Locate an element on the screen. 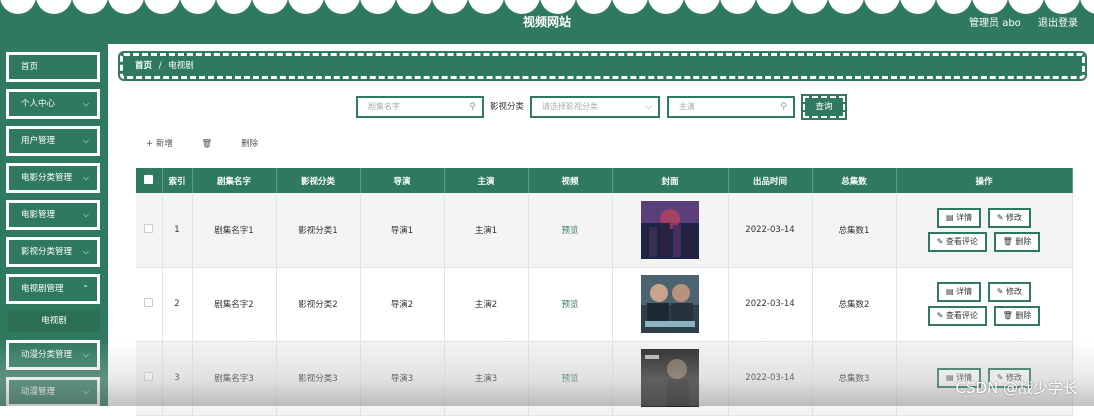 The height and width of the screenshot is (416, 1094). view-comments-label: 查看评论 is located at coordinates (961, 315).